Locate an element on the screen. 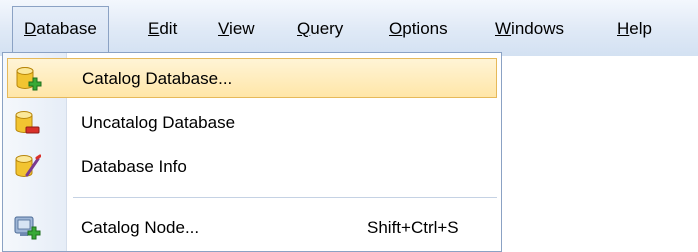  database-info-icon is located at coordinates (28, 165).